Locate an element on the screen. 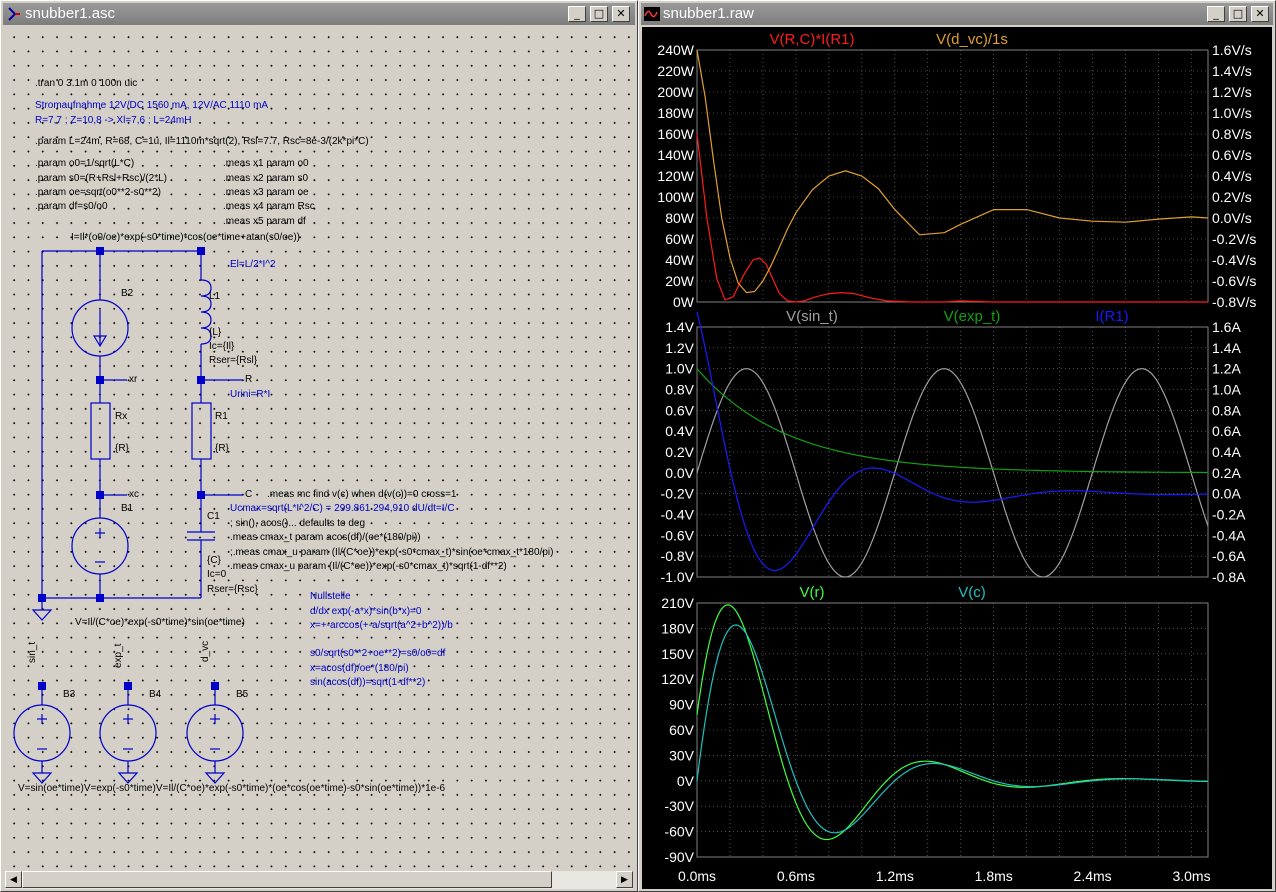  y-tick-label-left: 140W is located at coordinates (675, 155).